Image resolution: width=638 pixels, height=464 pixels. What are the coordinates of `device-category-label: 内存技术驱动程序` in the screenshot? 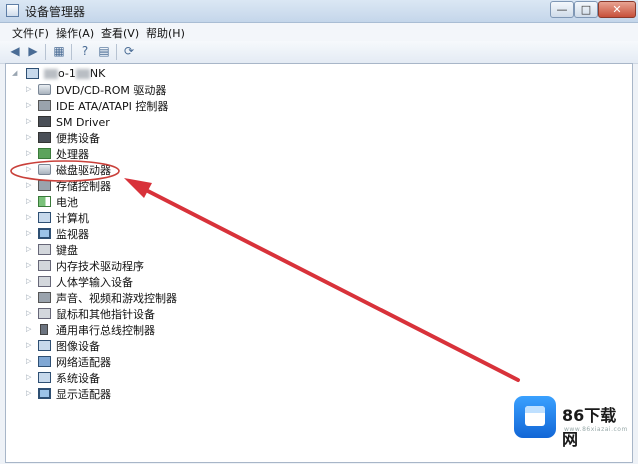 It's located at (100, 266).